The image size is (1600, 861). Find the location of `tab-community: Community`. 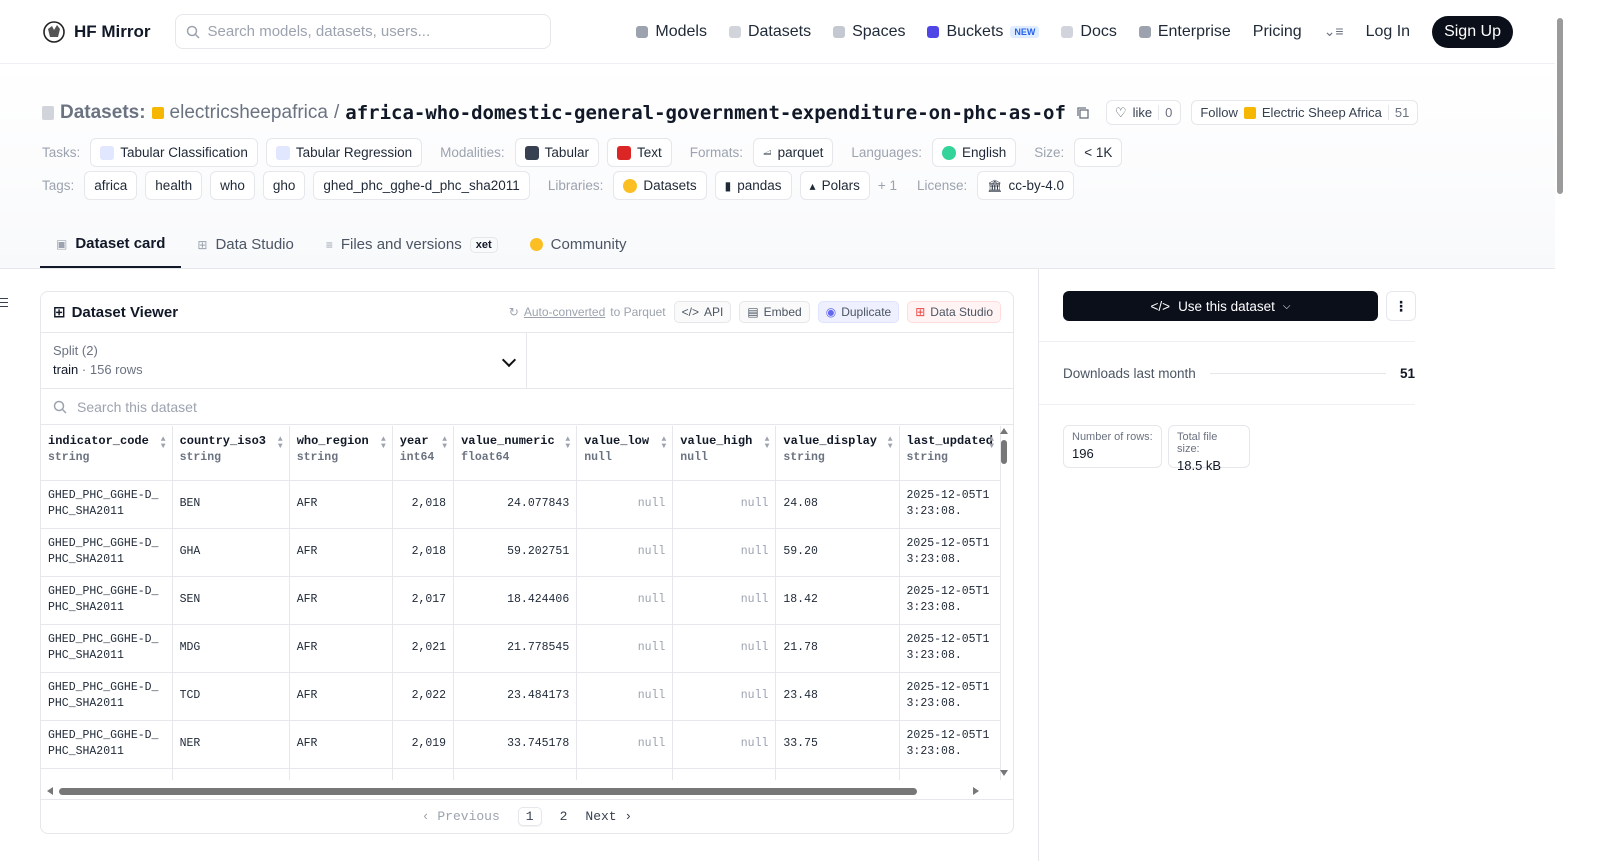

tab-community: Community is located at coordinates (578, 251).